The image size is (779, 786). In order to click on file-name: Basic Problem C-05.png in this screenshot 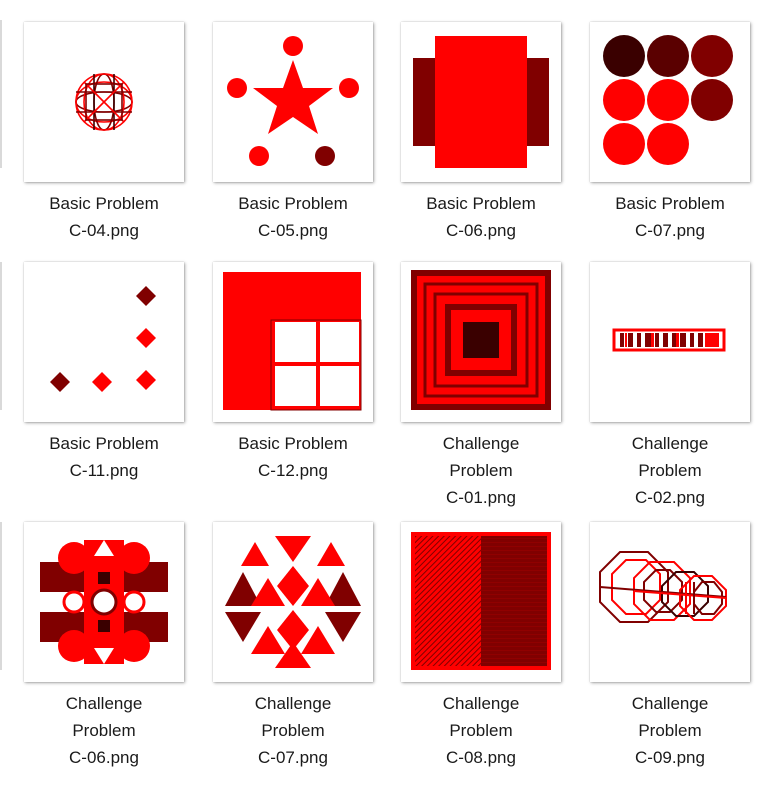, I will do `click(293, 217)`.